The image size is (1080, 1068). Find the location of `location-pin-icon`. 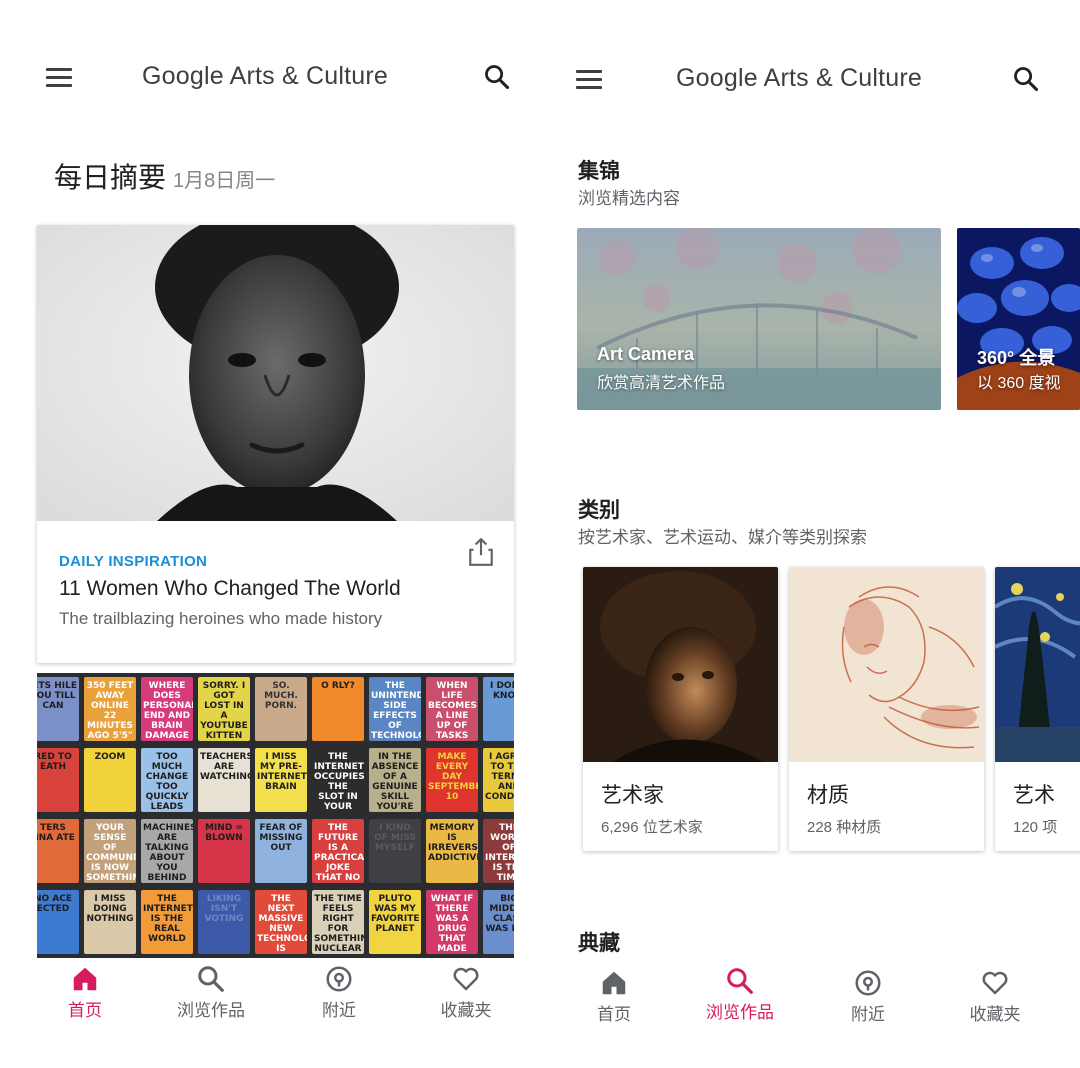

location-pin-icon is located at coordinates (868, 983).